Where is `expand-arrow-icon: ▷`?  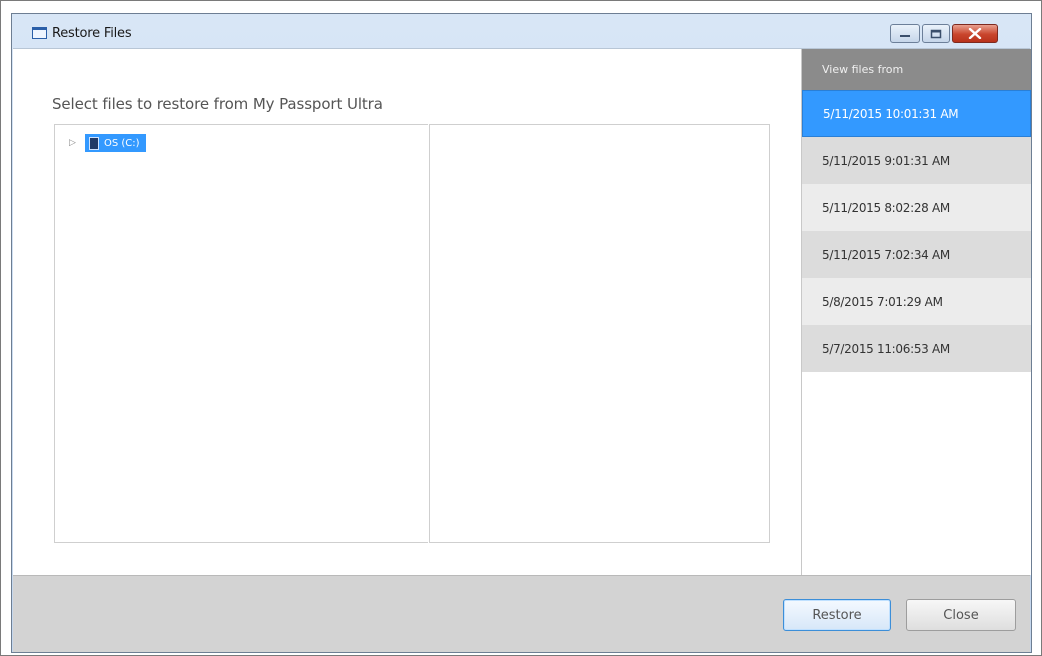
expand-arrow-icon: ▷ is located at coordinates (75, 143).